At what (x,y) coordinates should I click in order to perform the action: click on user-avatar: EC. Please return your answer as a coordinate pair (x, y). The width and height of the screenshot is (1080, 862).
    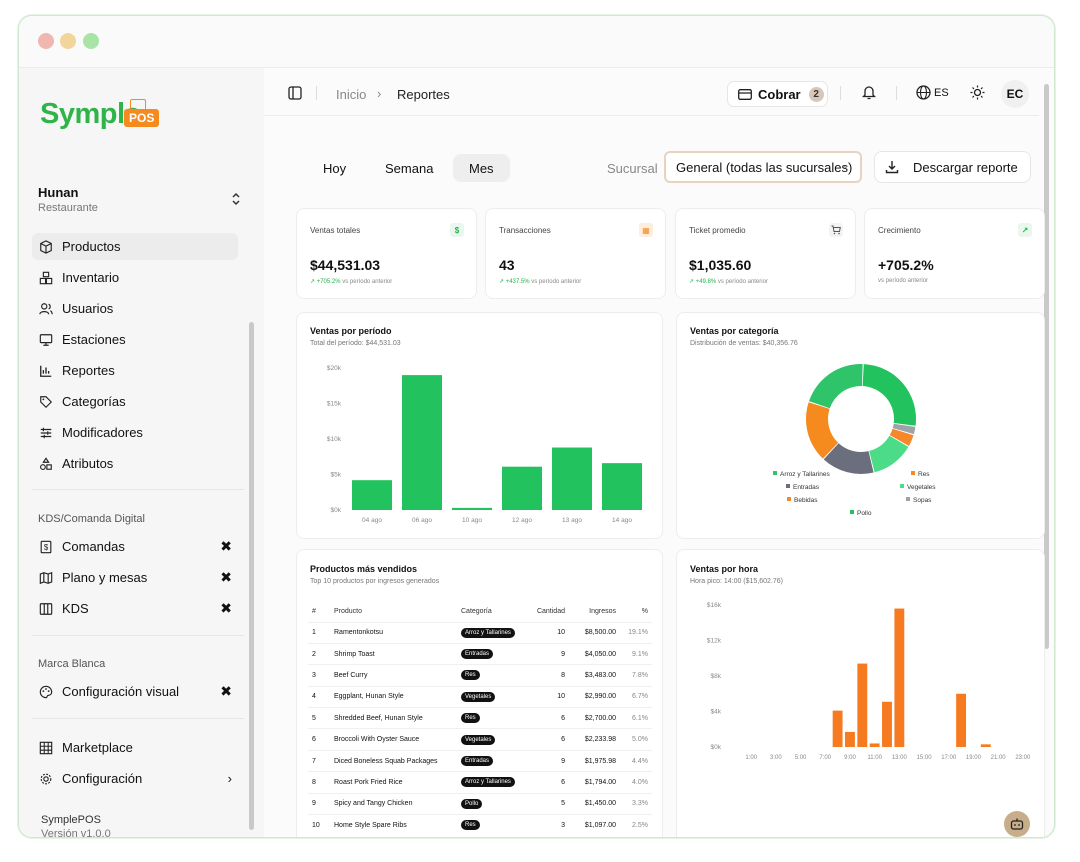
    Looking at the image, I should click on (1015, 94).